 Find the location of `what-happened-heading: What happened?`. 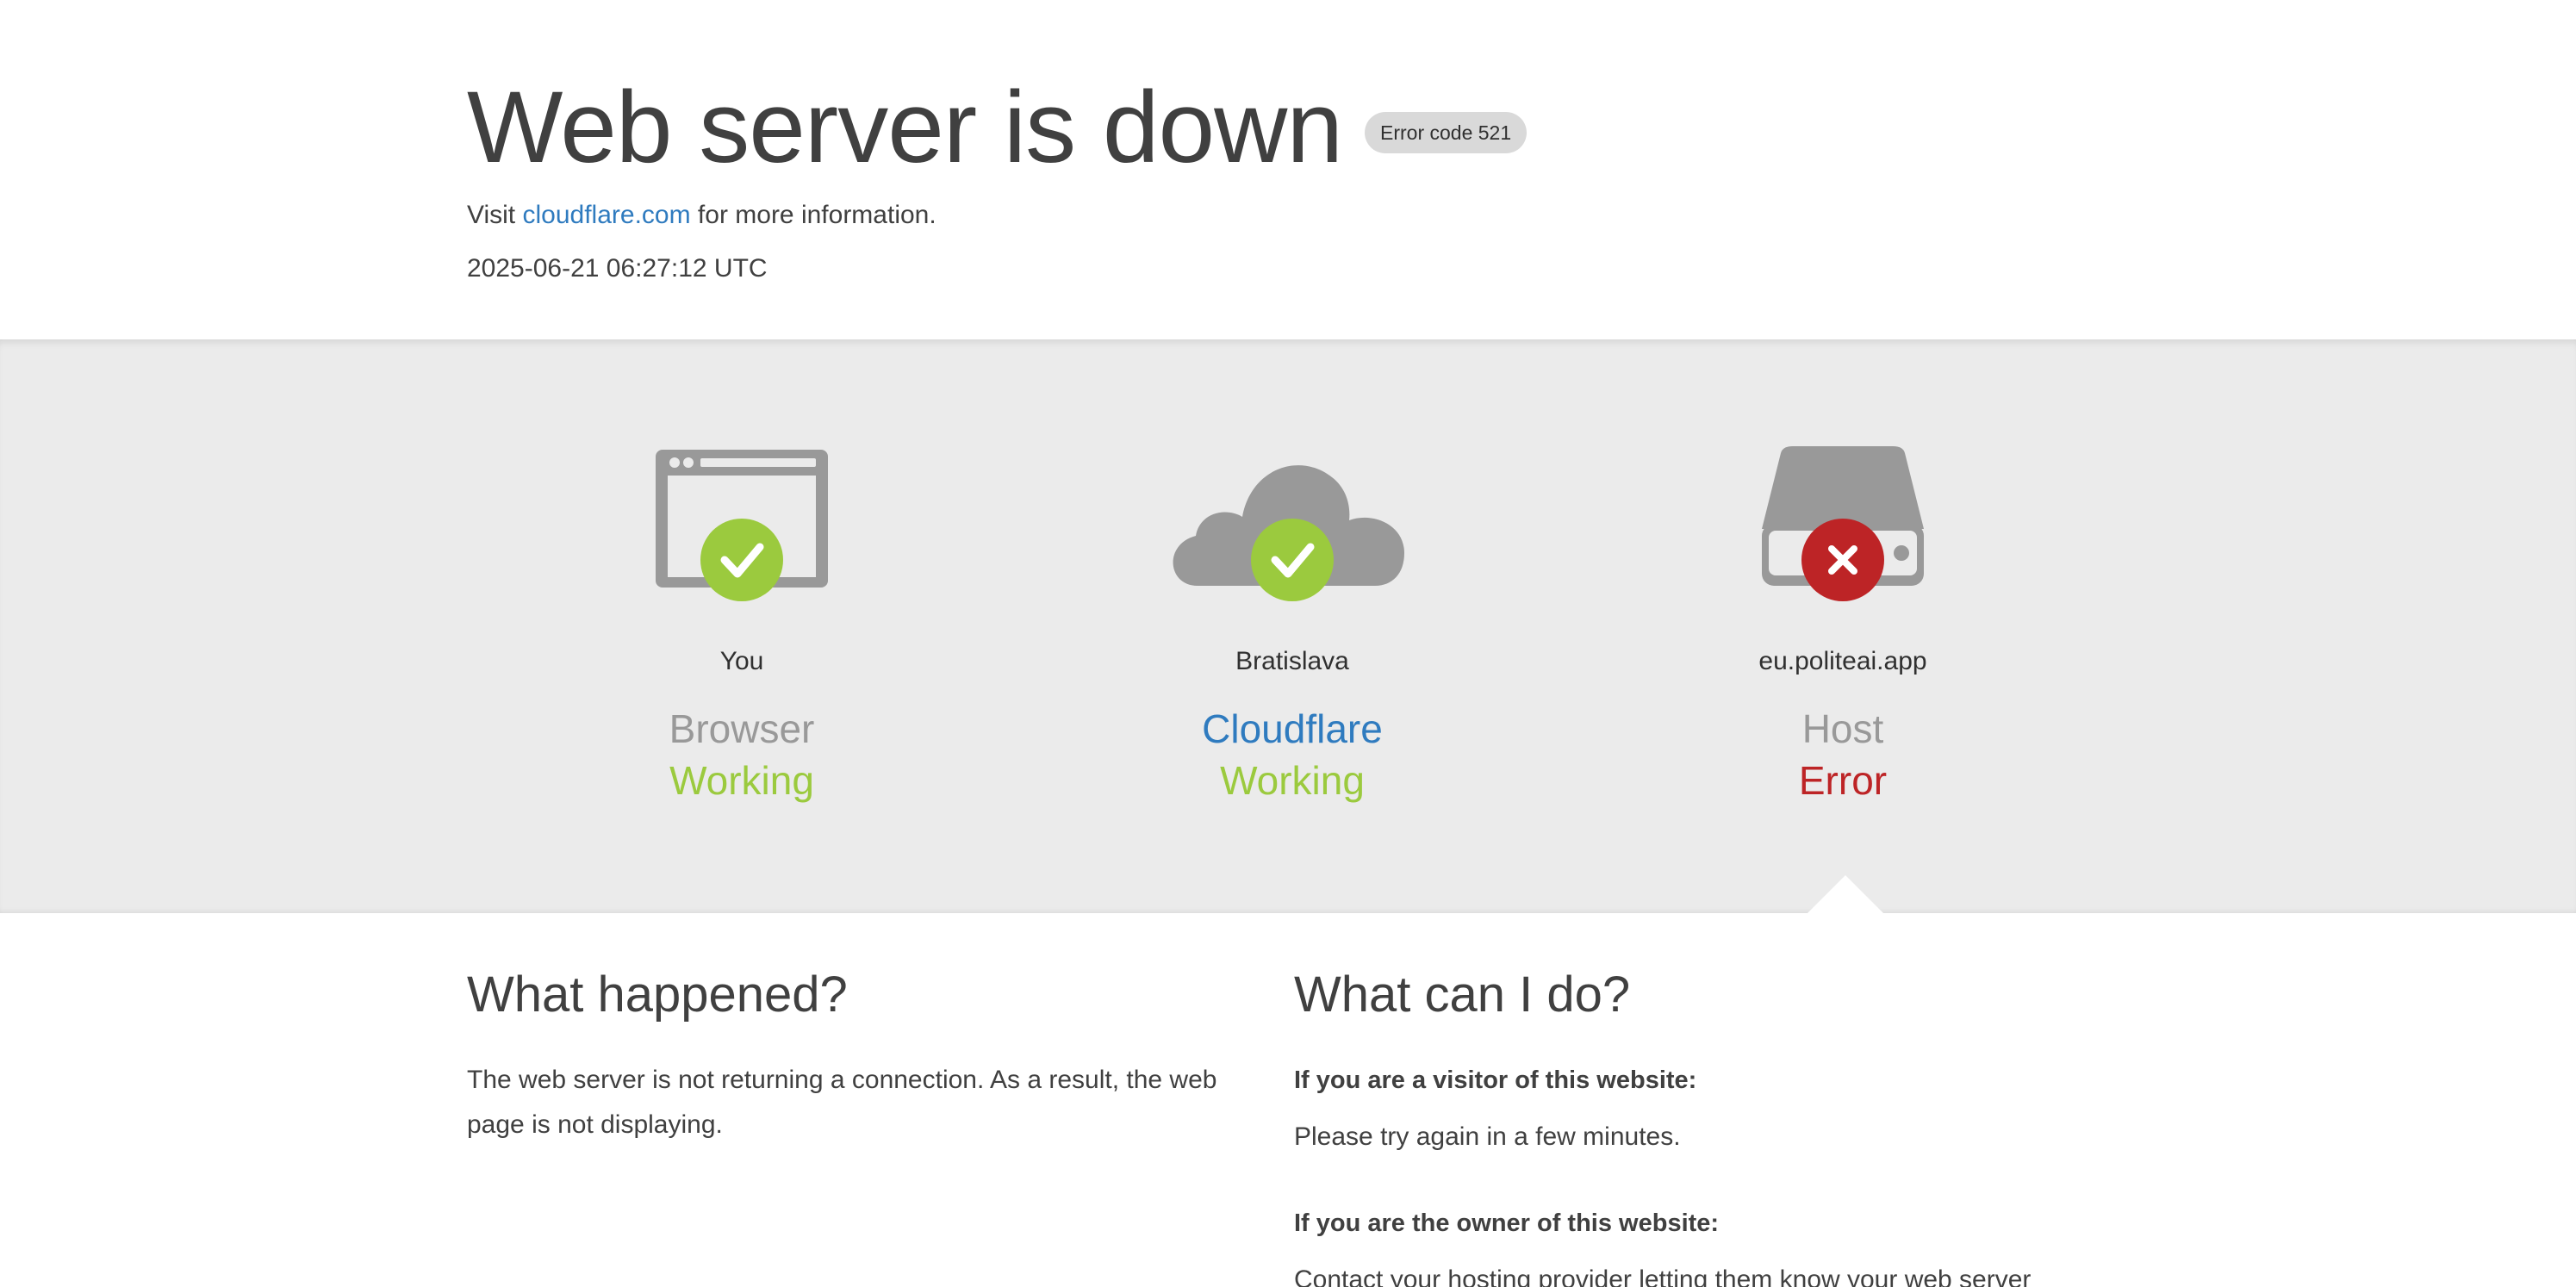

what-happened-heading: What happened? is located at coordinates (658, 995).